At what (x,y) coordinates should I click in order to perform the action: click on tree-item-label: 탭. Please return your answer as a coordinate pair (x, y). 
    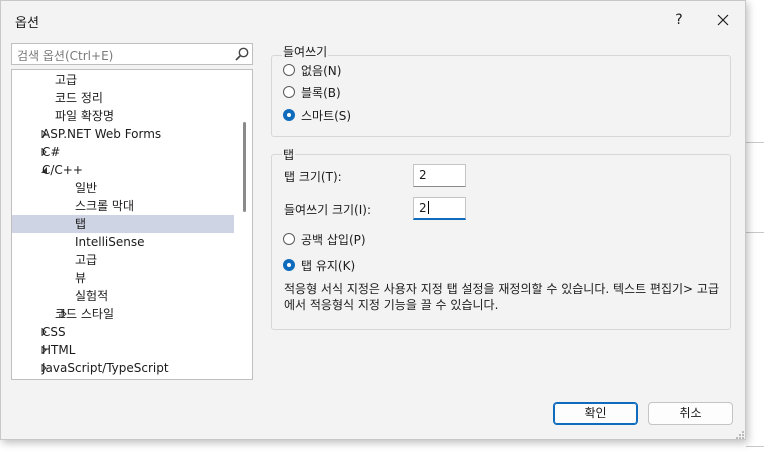
    Looking at the image, I should click on (81, 224).